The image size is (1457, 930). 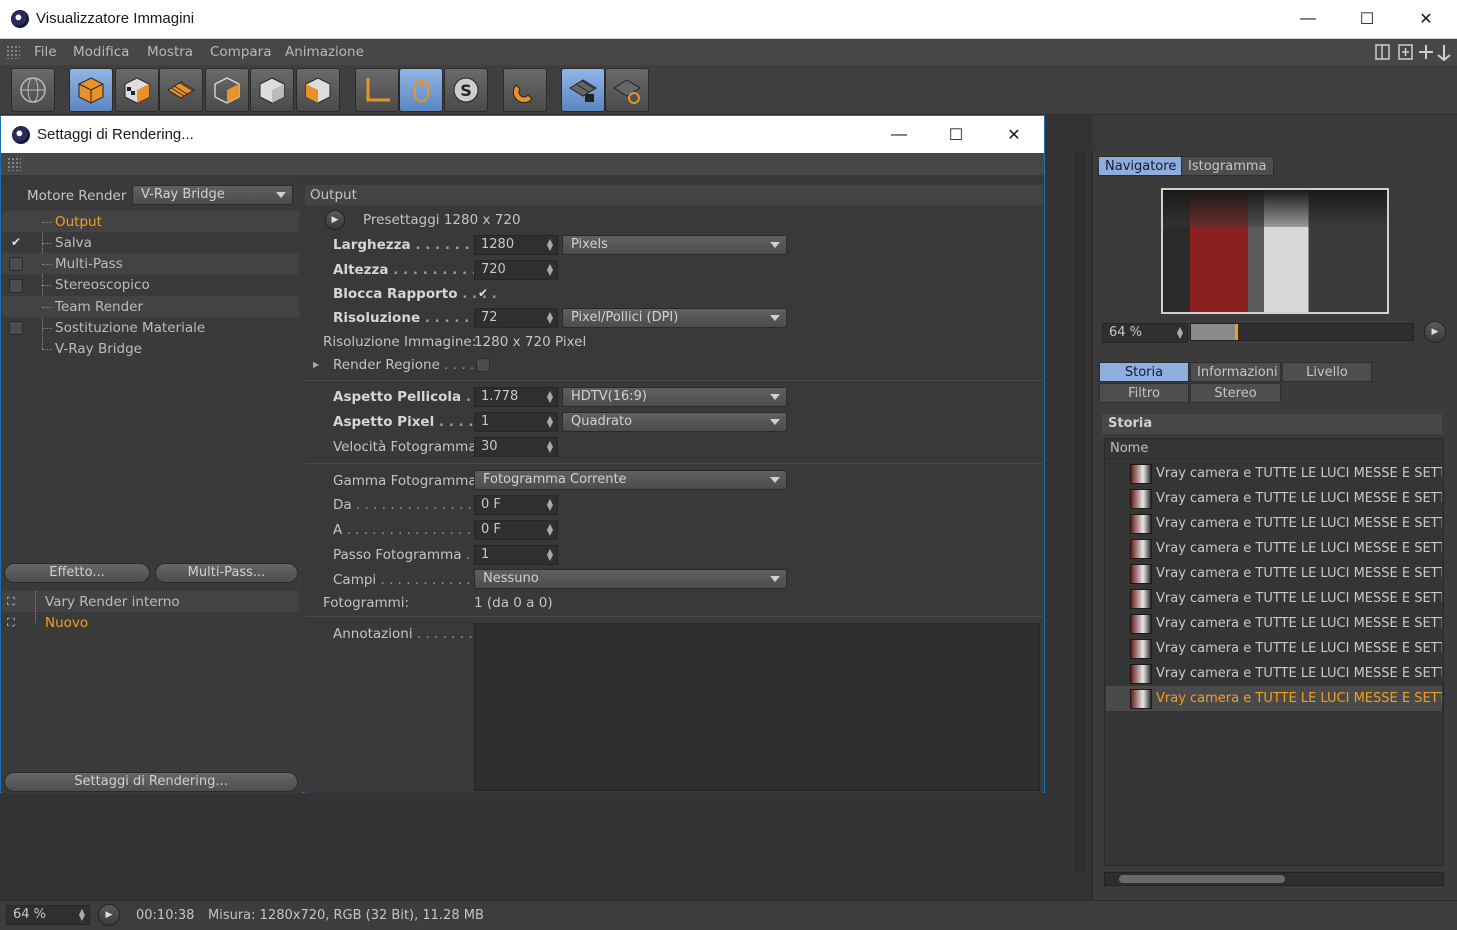 What do you see at coordinates (1308, 19) in the screenshot?
I see `minimize-button: —` at bounding box center [1308, 19].